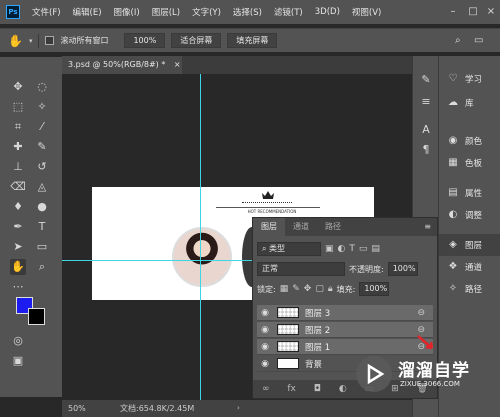  What do you see at coordinates (345, 330) in the screenshot?
I see `layer-row: ◉ 图层 2 ⊖` at bounding box center [345, 330].